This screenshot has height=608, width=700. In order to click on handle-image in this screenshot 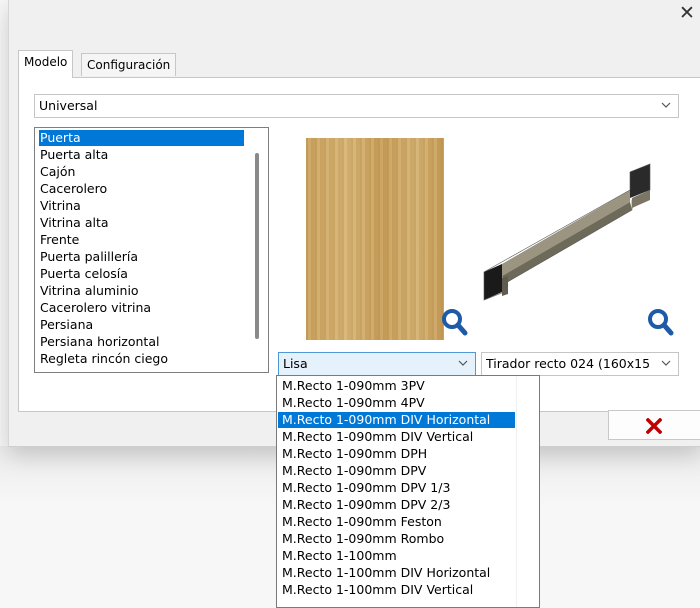, I will do `click(567, 232)`.